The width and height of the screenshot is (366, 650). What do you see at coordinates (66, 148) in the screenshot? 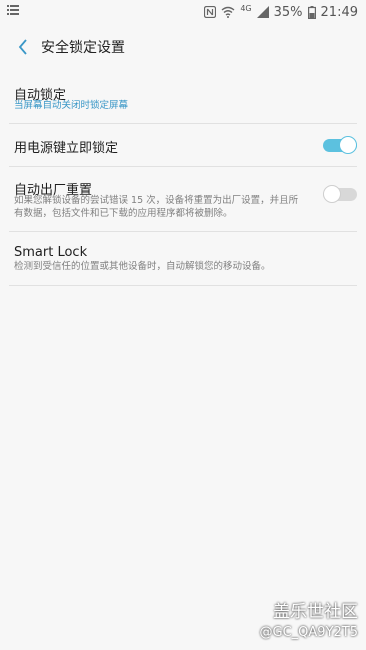
I see `setting-power-key-lock-label: 用电源键立即锁定` at bounding box center [66, 148].